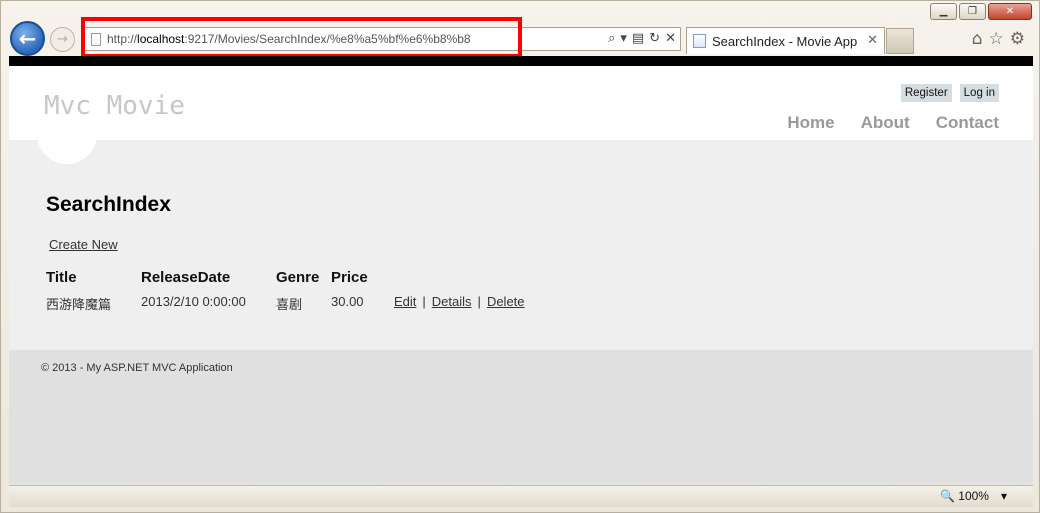 This screenshot has height=513, width=1040. I want to click on favorites-star-icon: ☆, so click(996, 39).